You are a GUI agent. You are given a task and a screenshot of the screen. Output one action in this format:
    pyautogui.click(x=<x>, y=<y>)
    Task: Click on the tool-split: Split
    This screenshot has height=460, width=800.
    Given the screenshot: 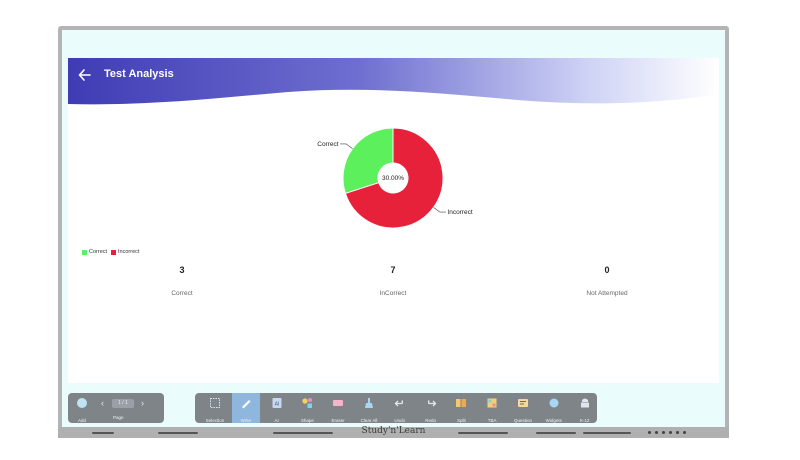 What is the action you would take?
    pyautogui.click(x=461, y=408)
    